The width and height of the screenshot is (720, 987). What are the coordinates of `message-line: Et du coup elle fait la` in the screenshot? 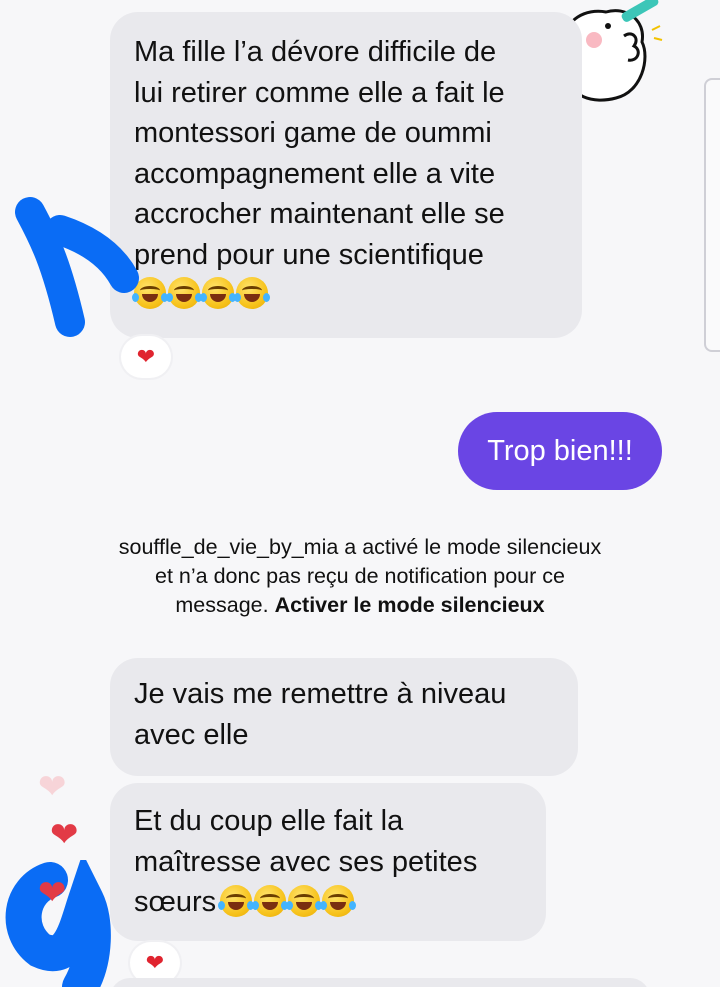 It's located at (269, 821).